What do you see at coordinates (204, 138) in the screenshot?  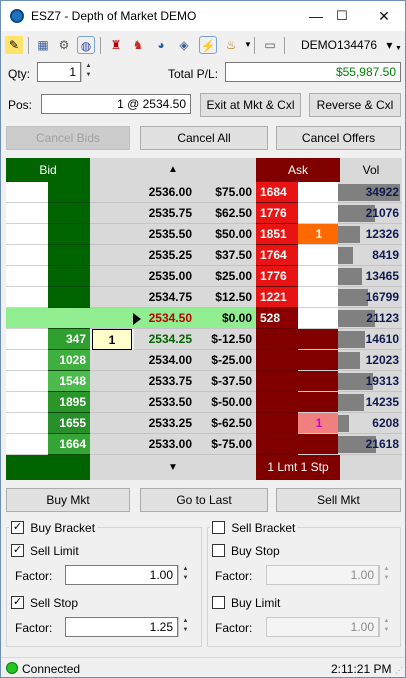 I see `cancel-all-button: Cancel All` at bounding box center [204, 138].